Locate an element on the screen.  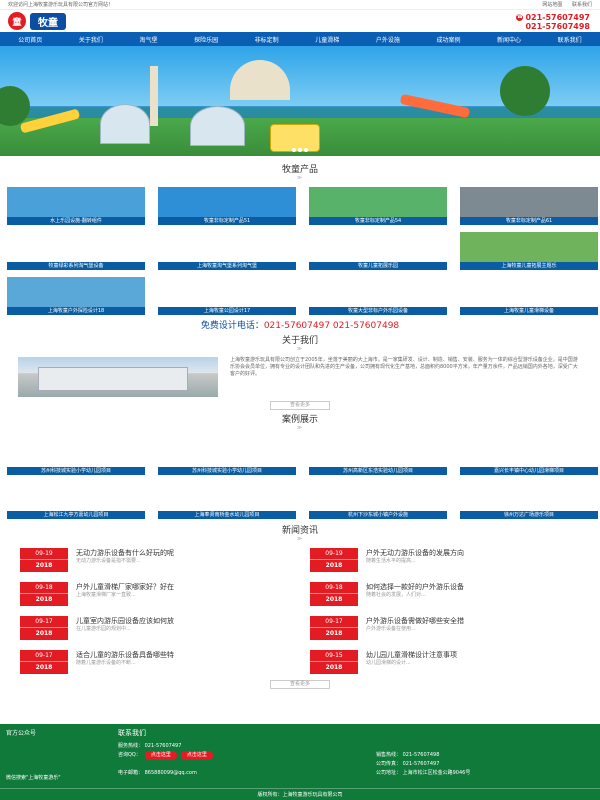
case-card: 杭州下沙东城小镇户外设施 is located at coordinates (378, 500).